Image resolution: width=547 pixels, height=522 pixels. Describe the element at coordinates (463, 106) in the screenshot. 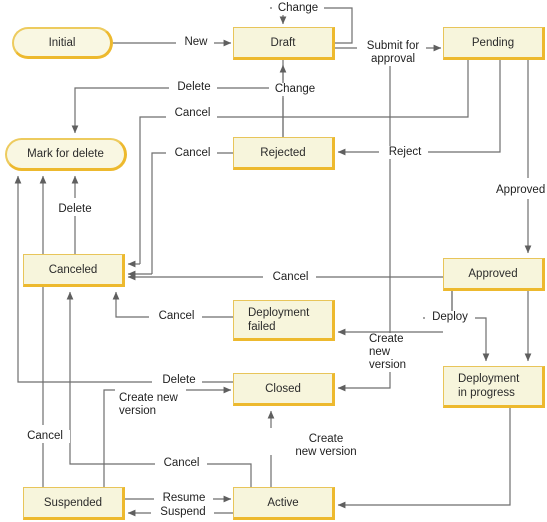

I see `edge-pending-reject-a` at that location.